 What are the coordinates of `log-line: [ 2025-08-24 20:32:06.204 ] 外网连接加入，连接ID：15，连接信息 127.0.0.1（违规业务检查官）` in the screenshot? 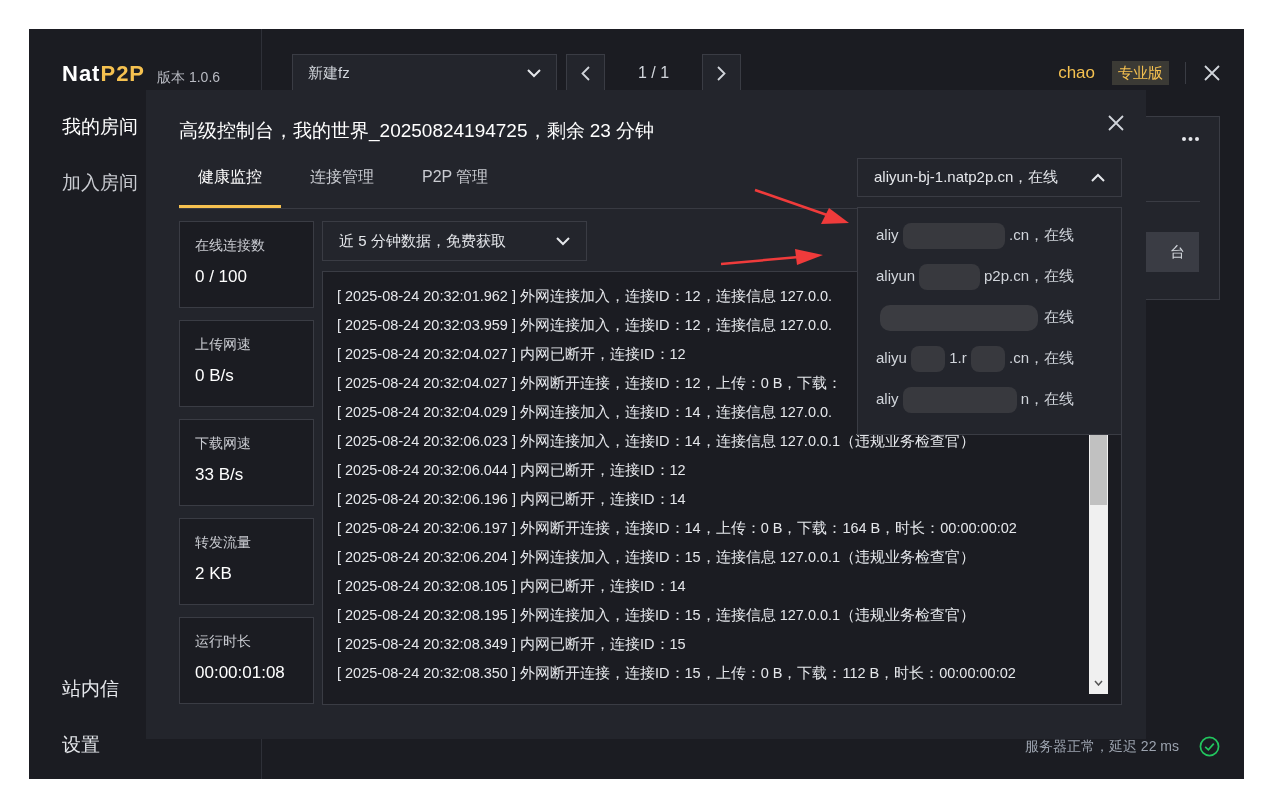 It's located at (656, 557).